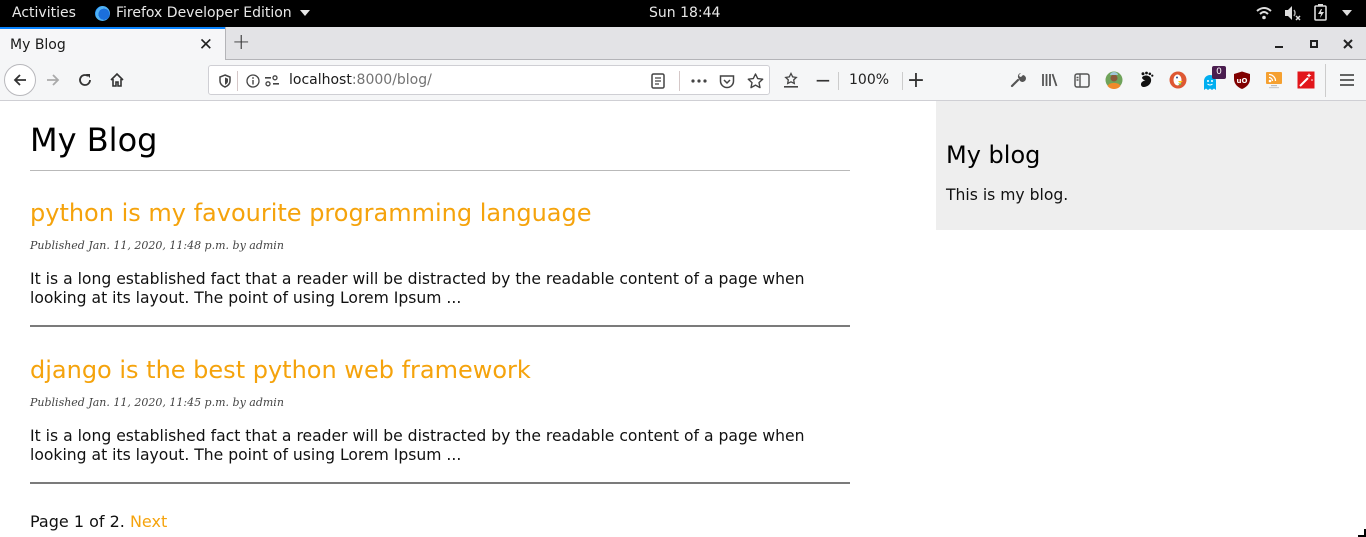  I want to click on reload-icon, so click(85, 80).